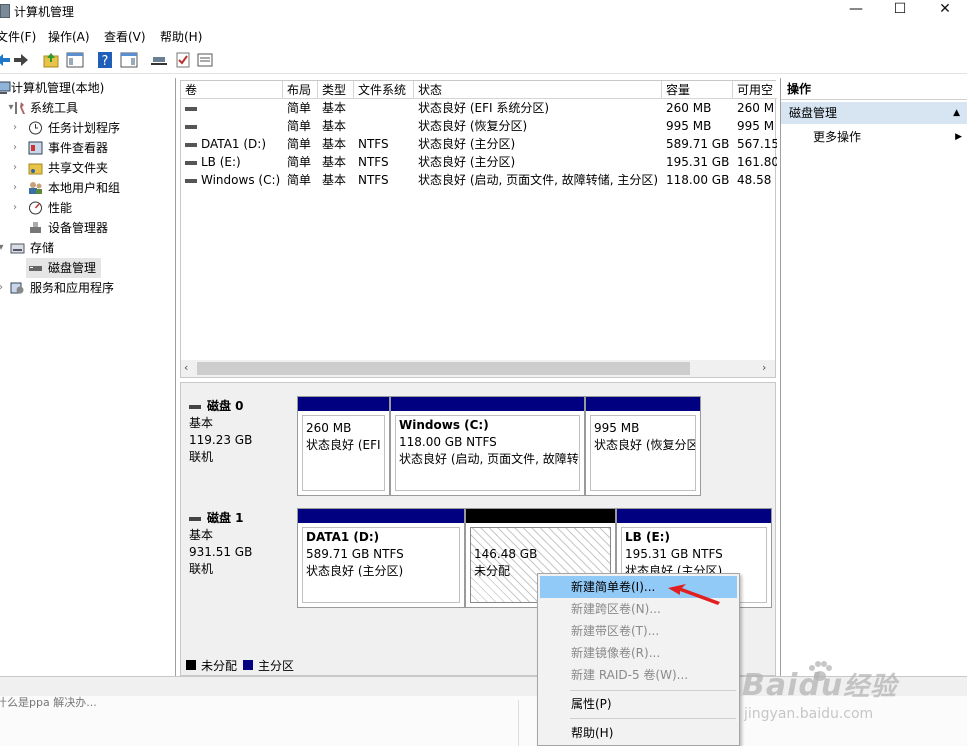 Image resolution: width=967 pixels, height=746 pixels. Describe the element at coordinates (756, 108) in the screenshot. I see `cell-free: 260 M` at that location.